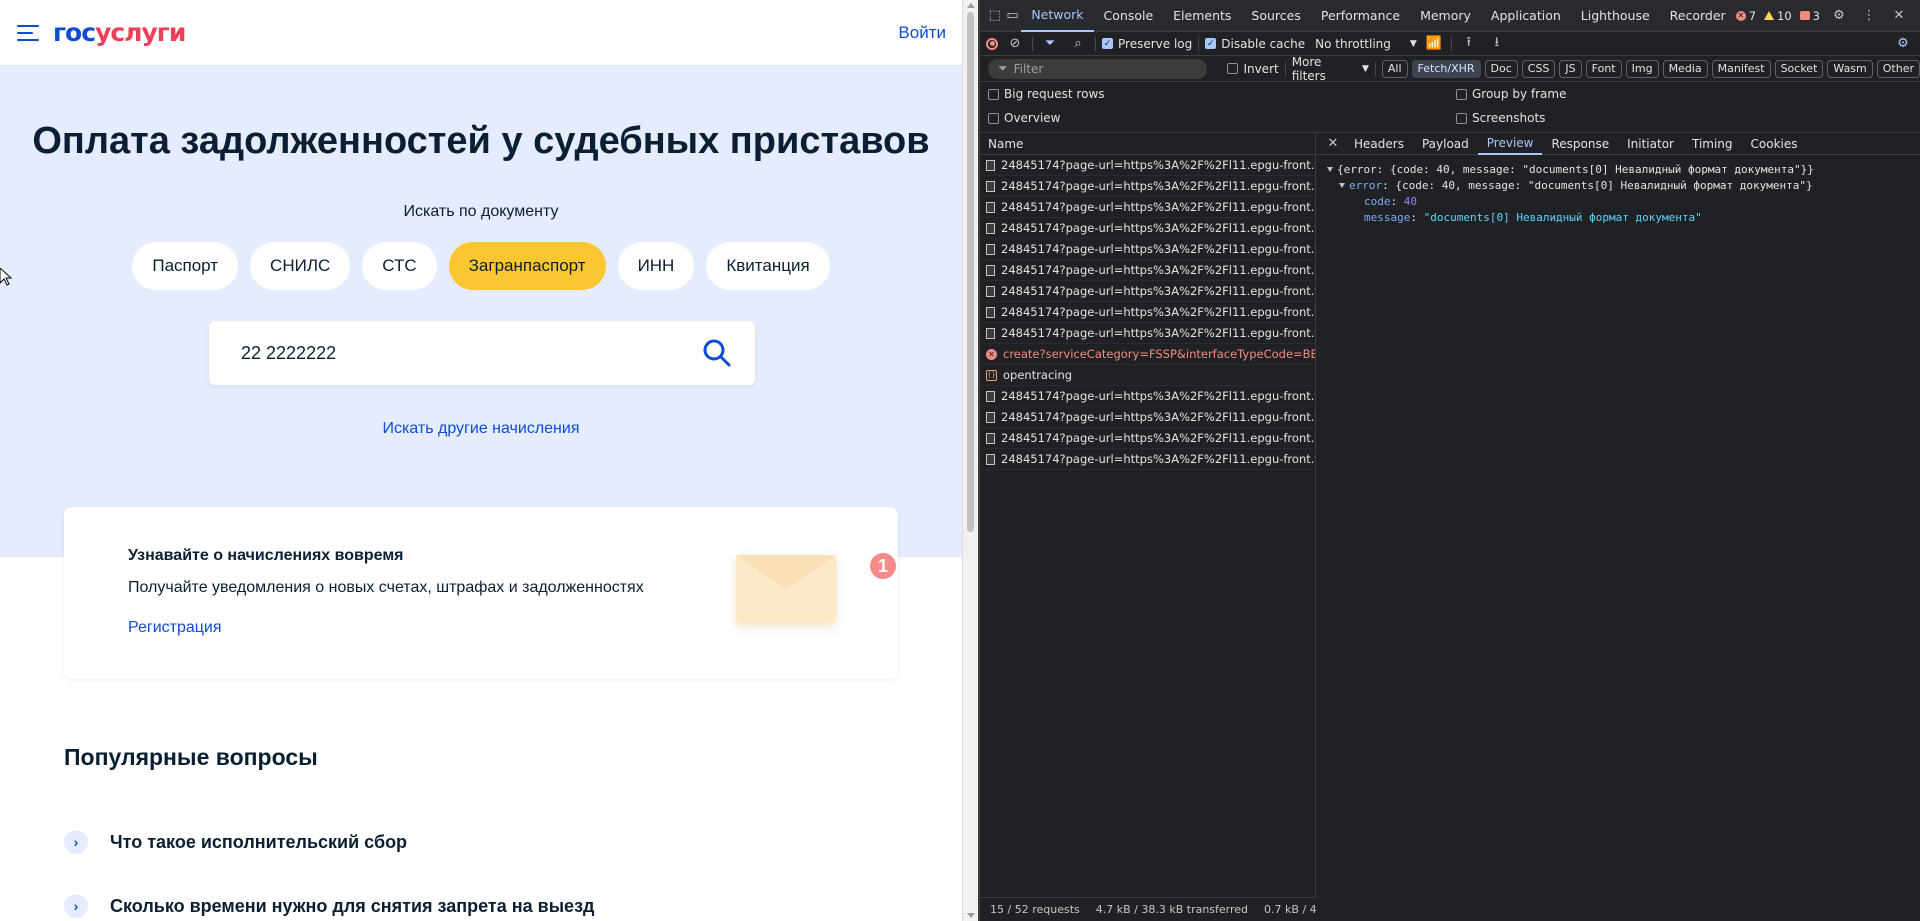 The image size is (1920, 921). I want to click on devtools-tab: Memory, so click(1445, 16).